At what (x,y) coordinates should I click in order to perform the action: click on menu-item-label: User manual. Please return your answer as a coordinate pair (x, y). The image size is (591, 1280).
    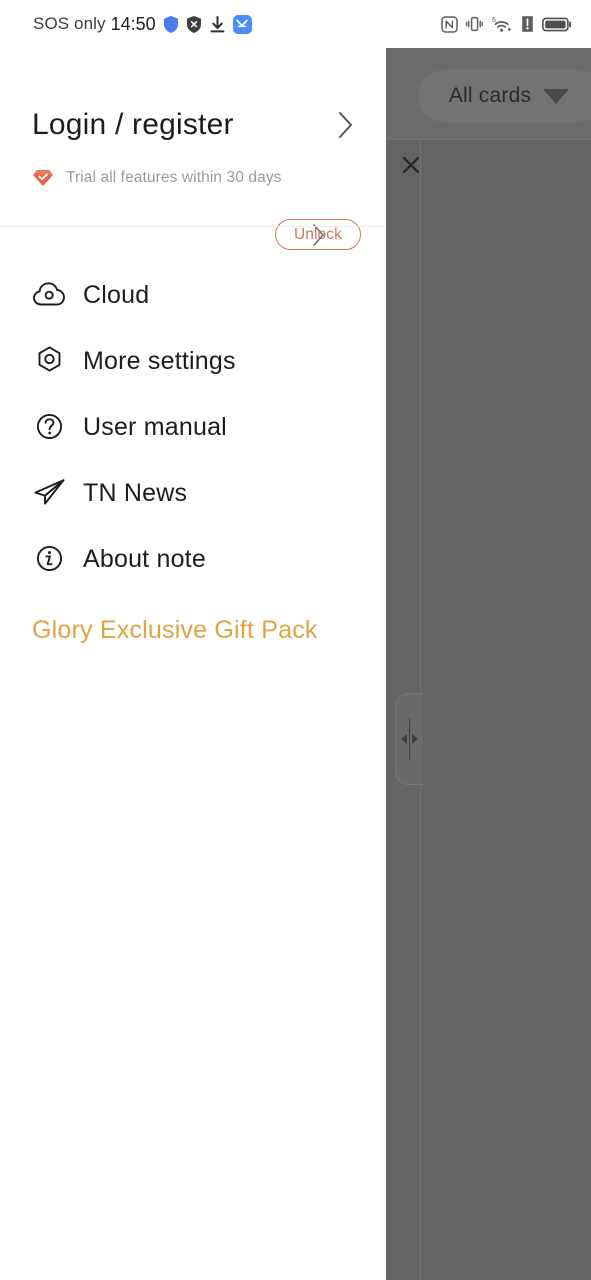
    Looking at the image, I should click on (155, 426).